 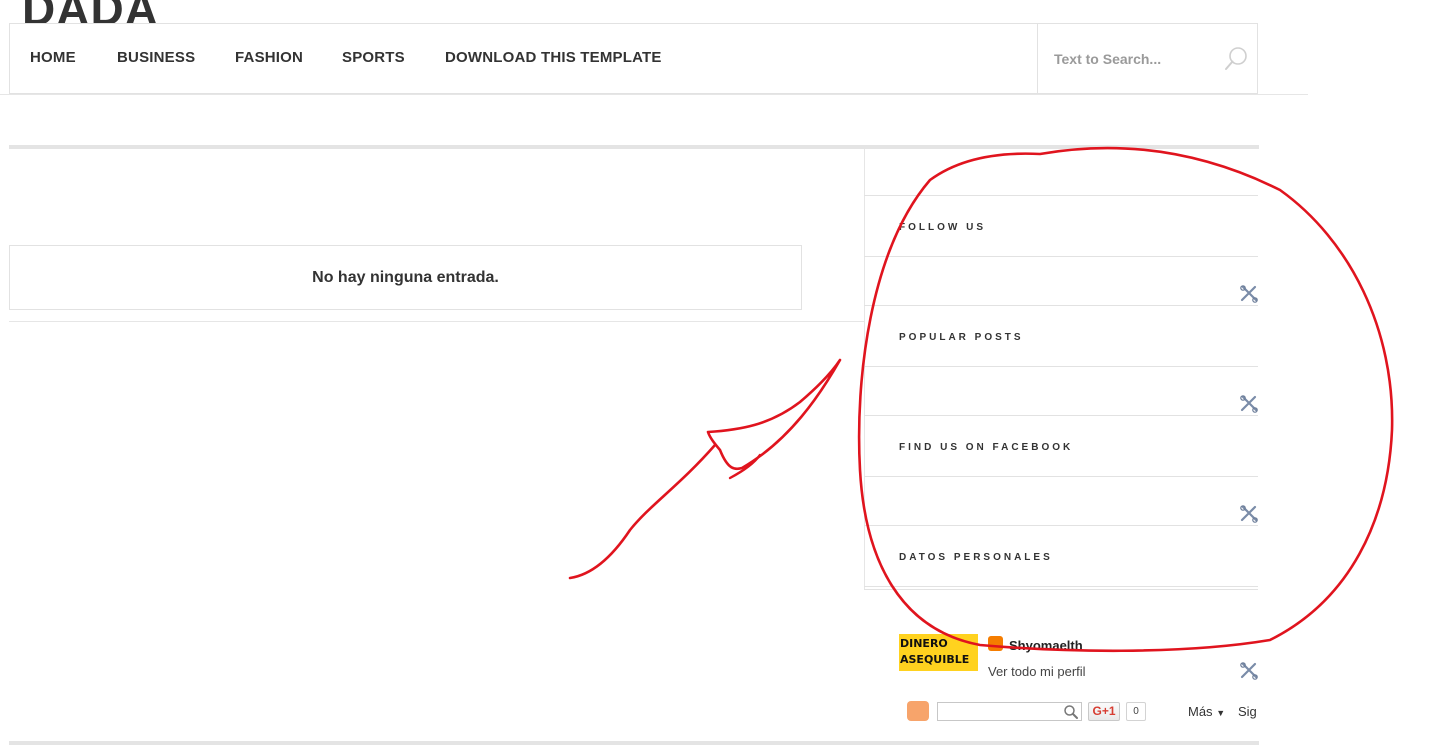 I want to click on widget-title-popular-posts: POPULAR POSTS, so click(x=961, y=337).